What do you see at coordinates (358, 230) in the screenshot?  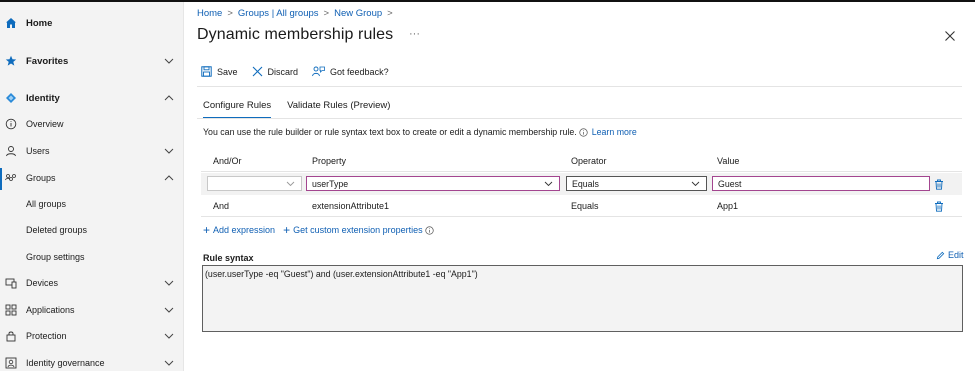 I see `get-custom-properties-button: + Get custom extension properties` at bounding box center [358, 230].